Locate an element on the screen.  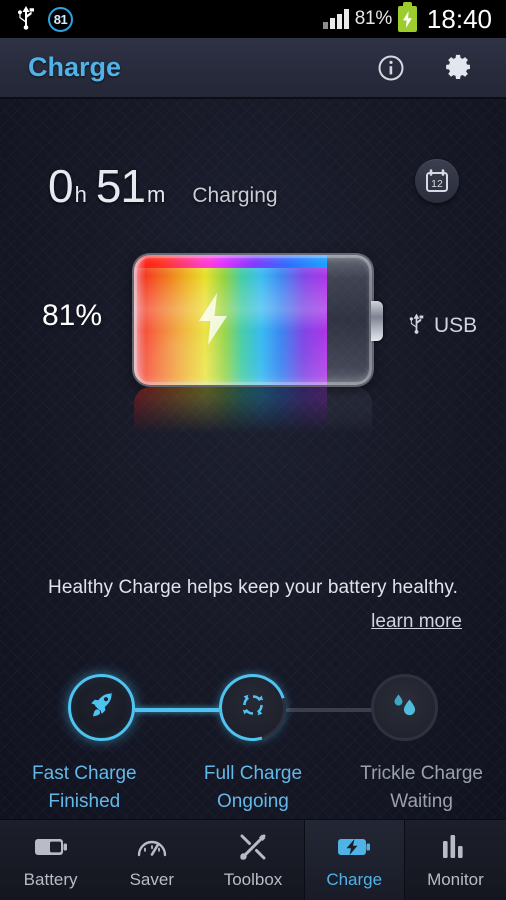
battery-icon is located at coordinates (51, 847).